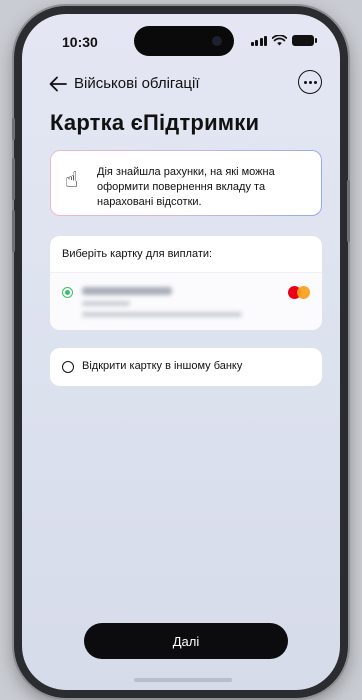 Image resolution: width=362 pixels, height=700 pixels. What do you see at coordinates (217, 41) in the screenshot?
I see `camera-icon` at bounding box center [217, 41].